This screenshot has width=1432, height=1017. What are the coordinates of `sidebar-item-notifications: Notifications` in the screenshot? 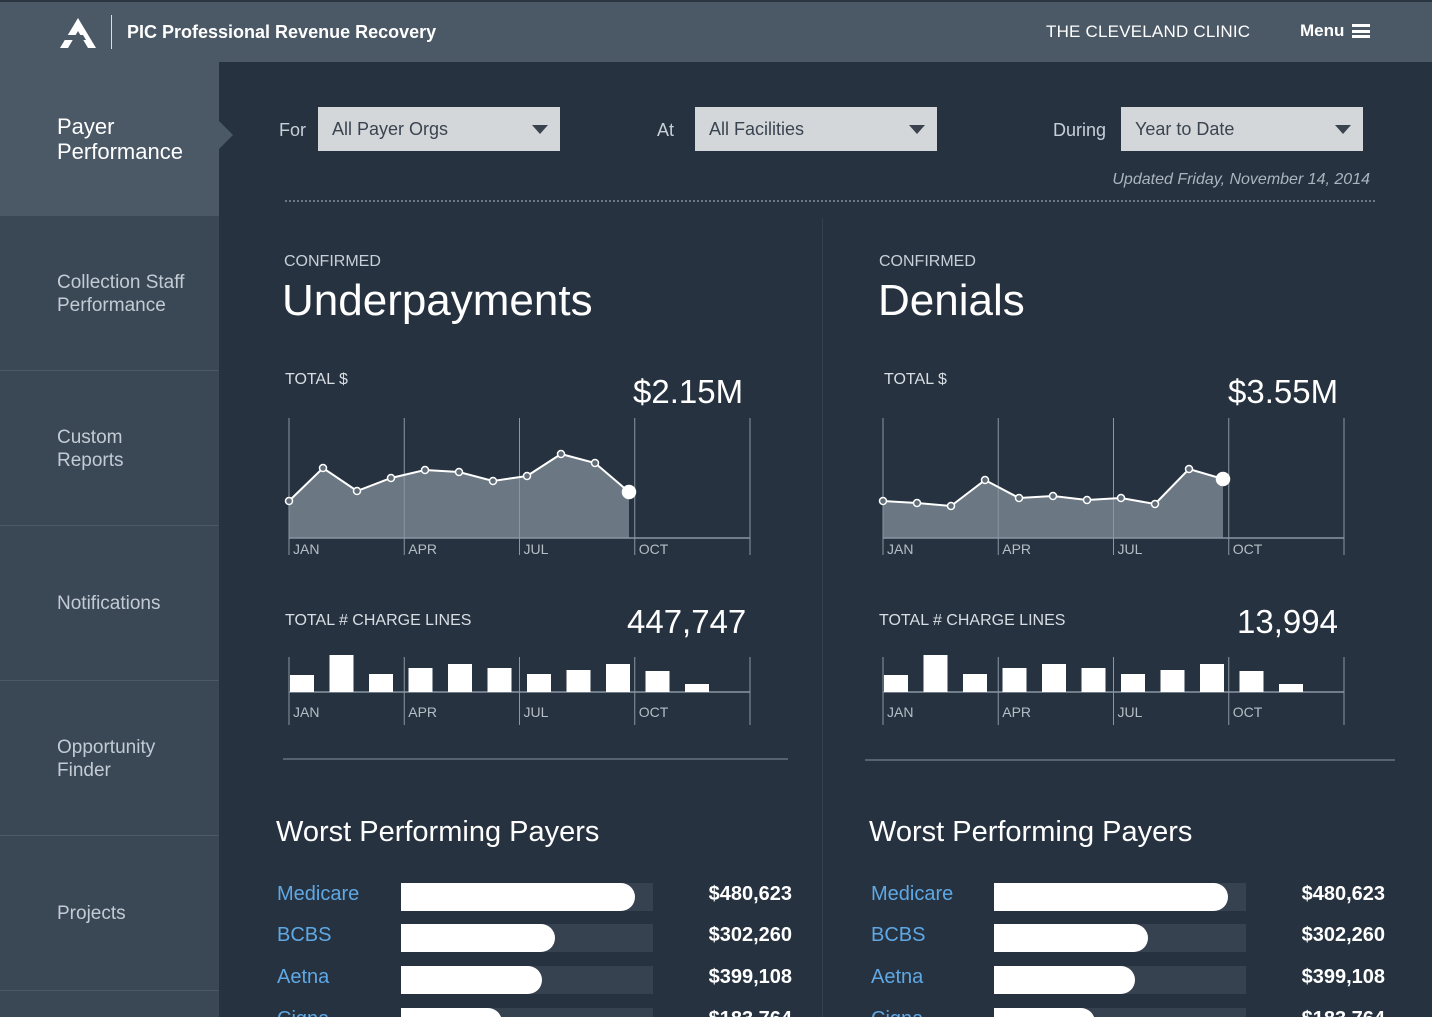 It's located at (109, 604).